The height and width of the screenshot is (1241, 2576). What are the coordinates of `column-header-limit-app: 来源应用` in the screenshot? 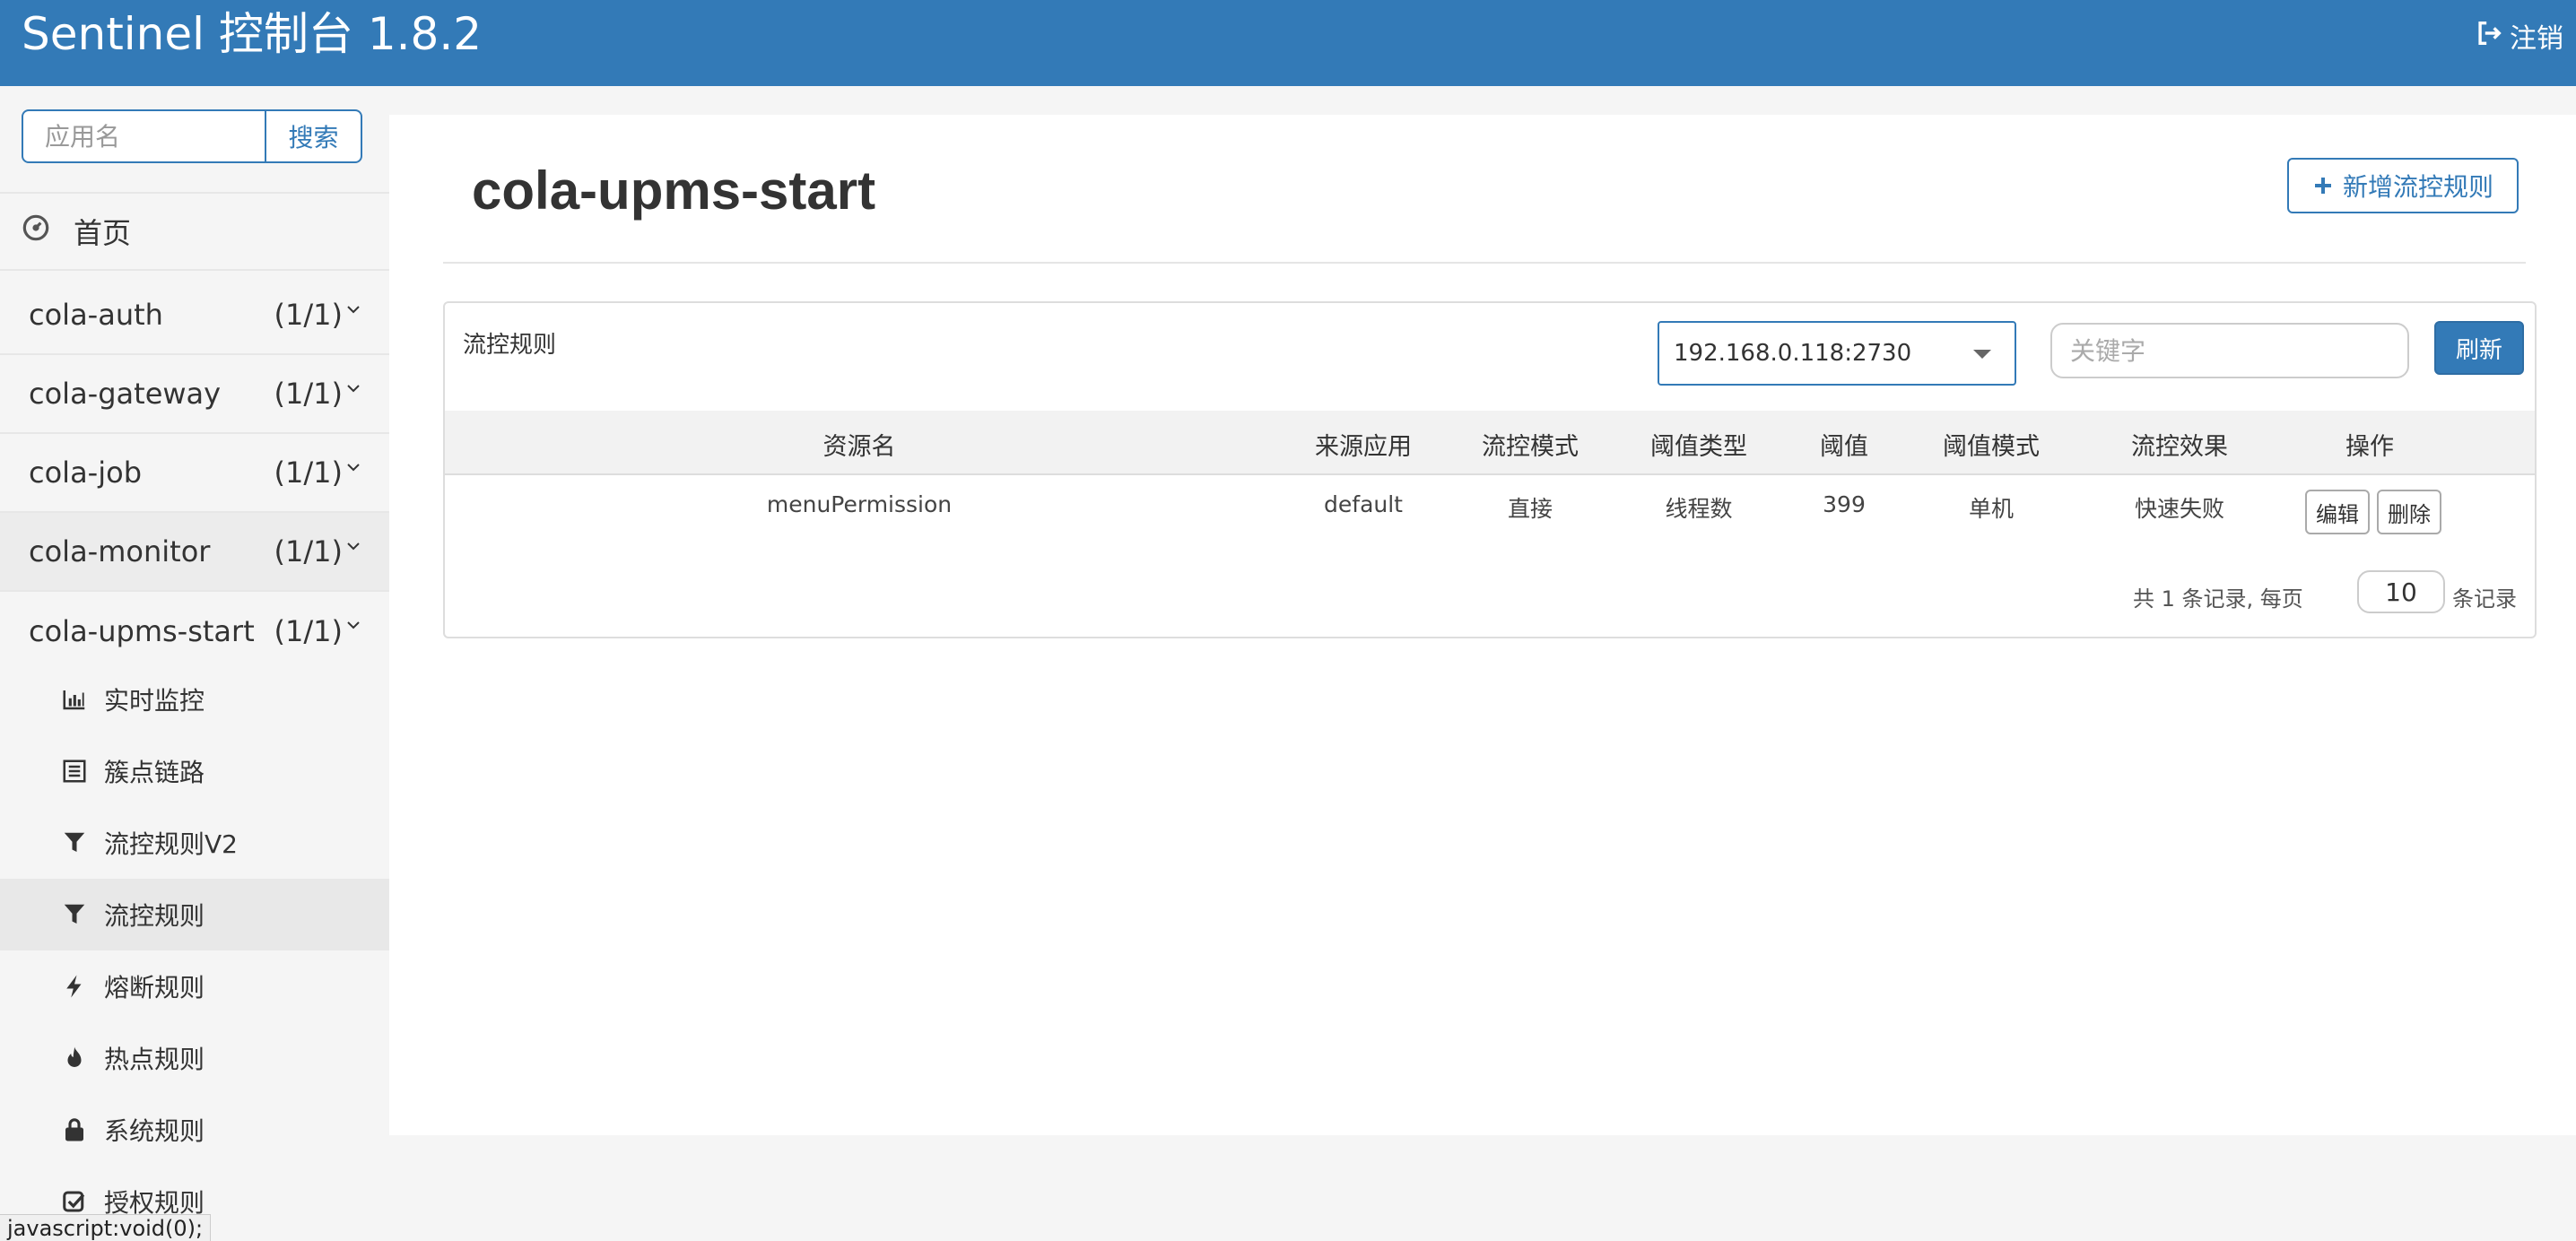 It's located at (1363, 444).